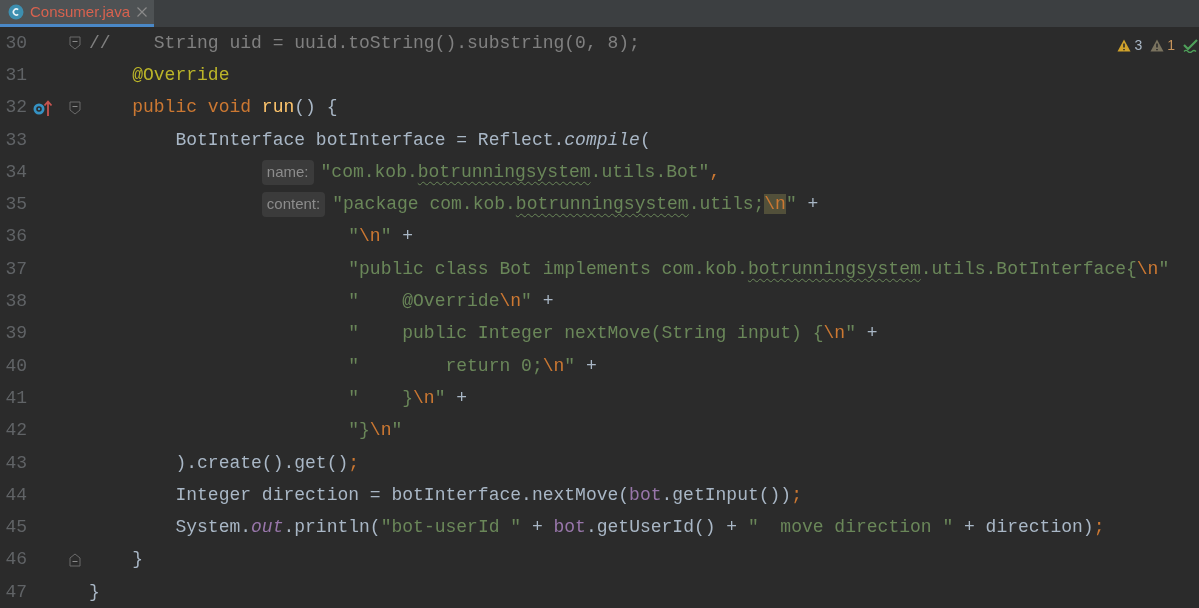  I want to click on weak-warning-icon, so click(1157, 45).